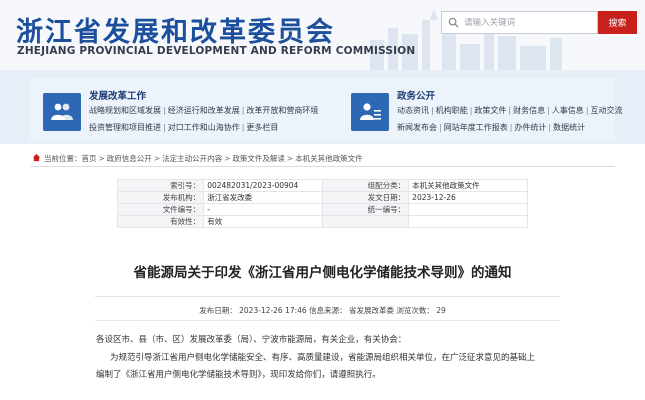  I want to click on nav-link: 互动交流, so click(607, 110).